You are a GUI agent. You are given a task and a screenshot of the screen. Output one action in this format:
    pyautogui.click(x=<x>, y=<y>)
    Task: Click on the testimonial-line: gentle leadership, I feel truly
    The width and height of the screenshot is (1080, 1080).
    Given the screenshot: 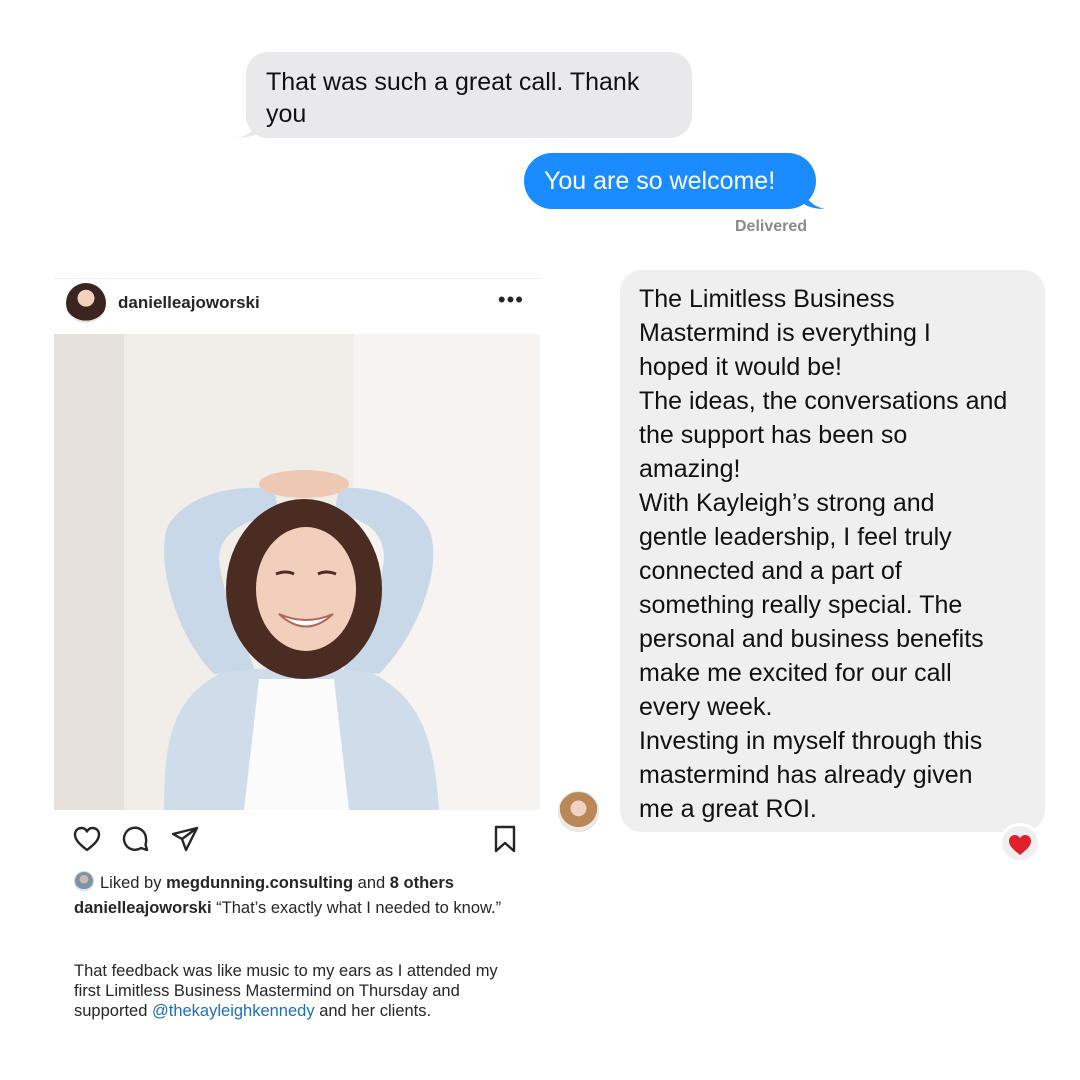 What is the action you would take?
    pyautogui.click(x=795, y=537)
    